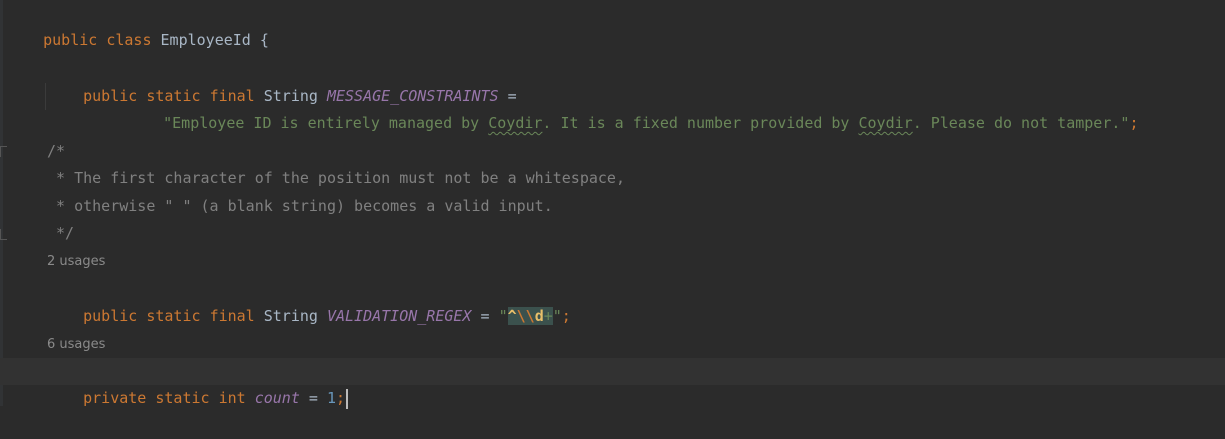 This screenshot has height=439, width=1225. Describe the element at coordinates (232, 398) in the screenshot. I see `keyword: int` at that location.